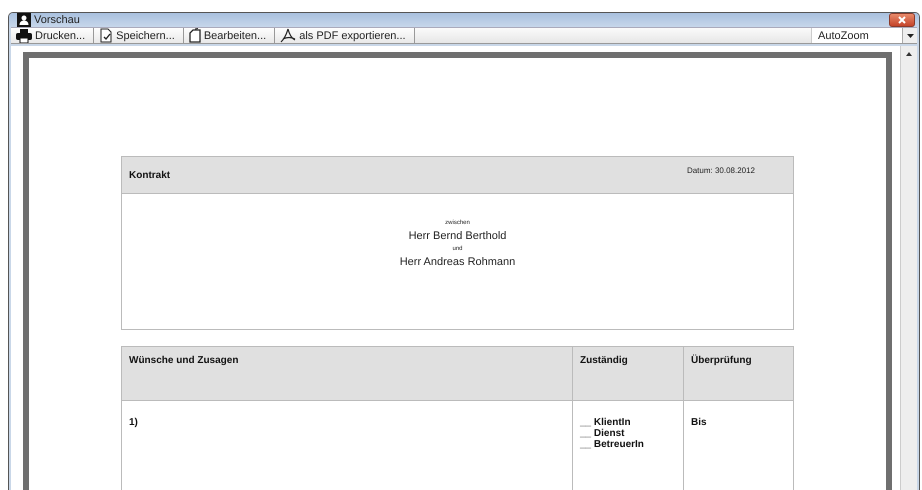  What do you see at coordinates (347, 373) in the screenshot?
I see `column-header: Wünsche und Zusagen` at bounding box center [347, 373].